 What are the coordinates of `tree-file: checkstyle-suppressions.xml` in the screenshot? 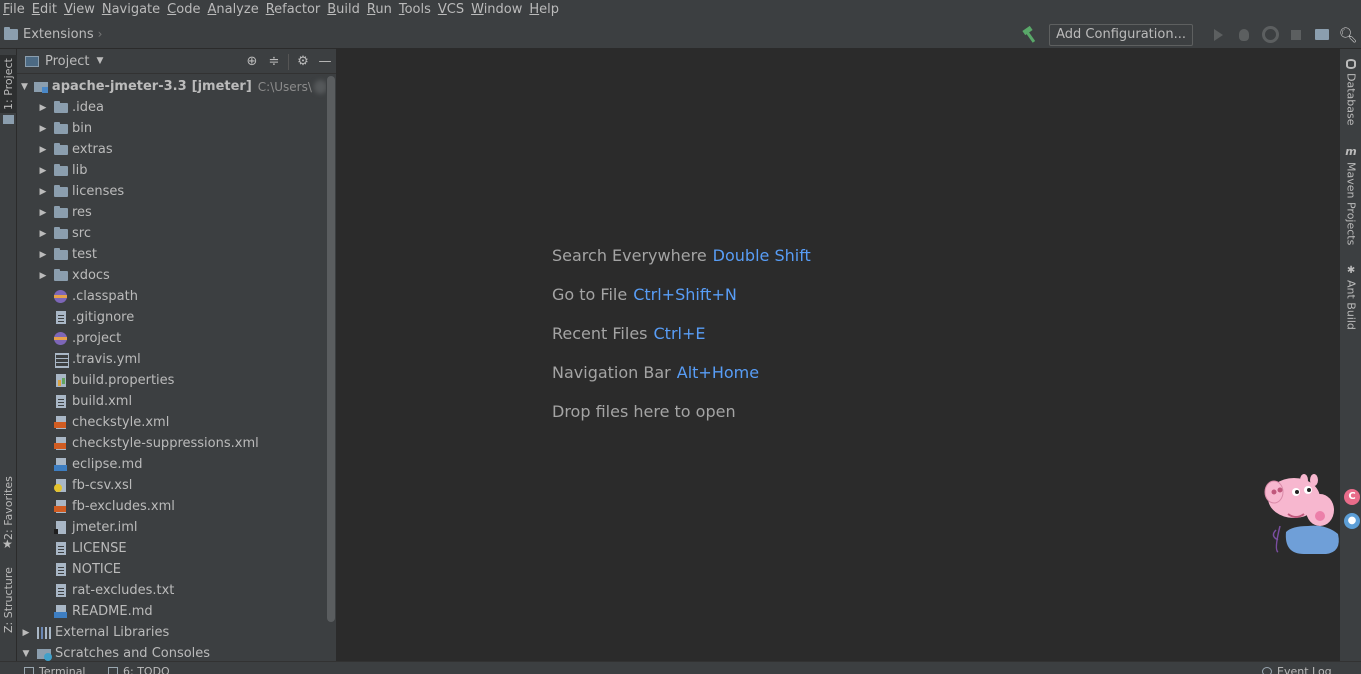 It's located at (172, 443).